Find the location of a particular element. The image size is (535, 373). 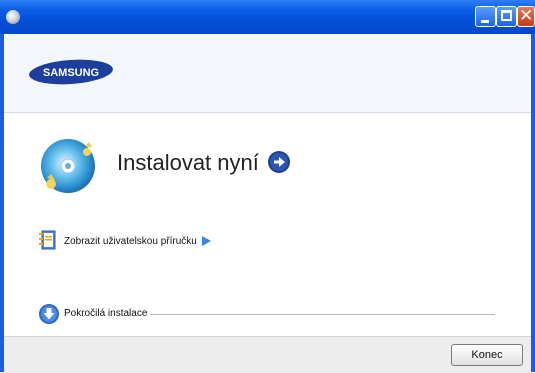

window-frame-right is located at coordinates (533, 203).